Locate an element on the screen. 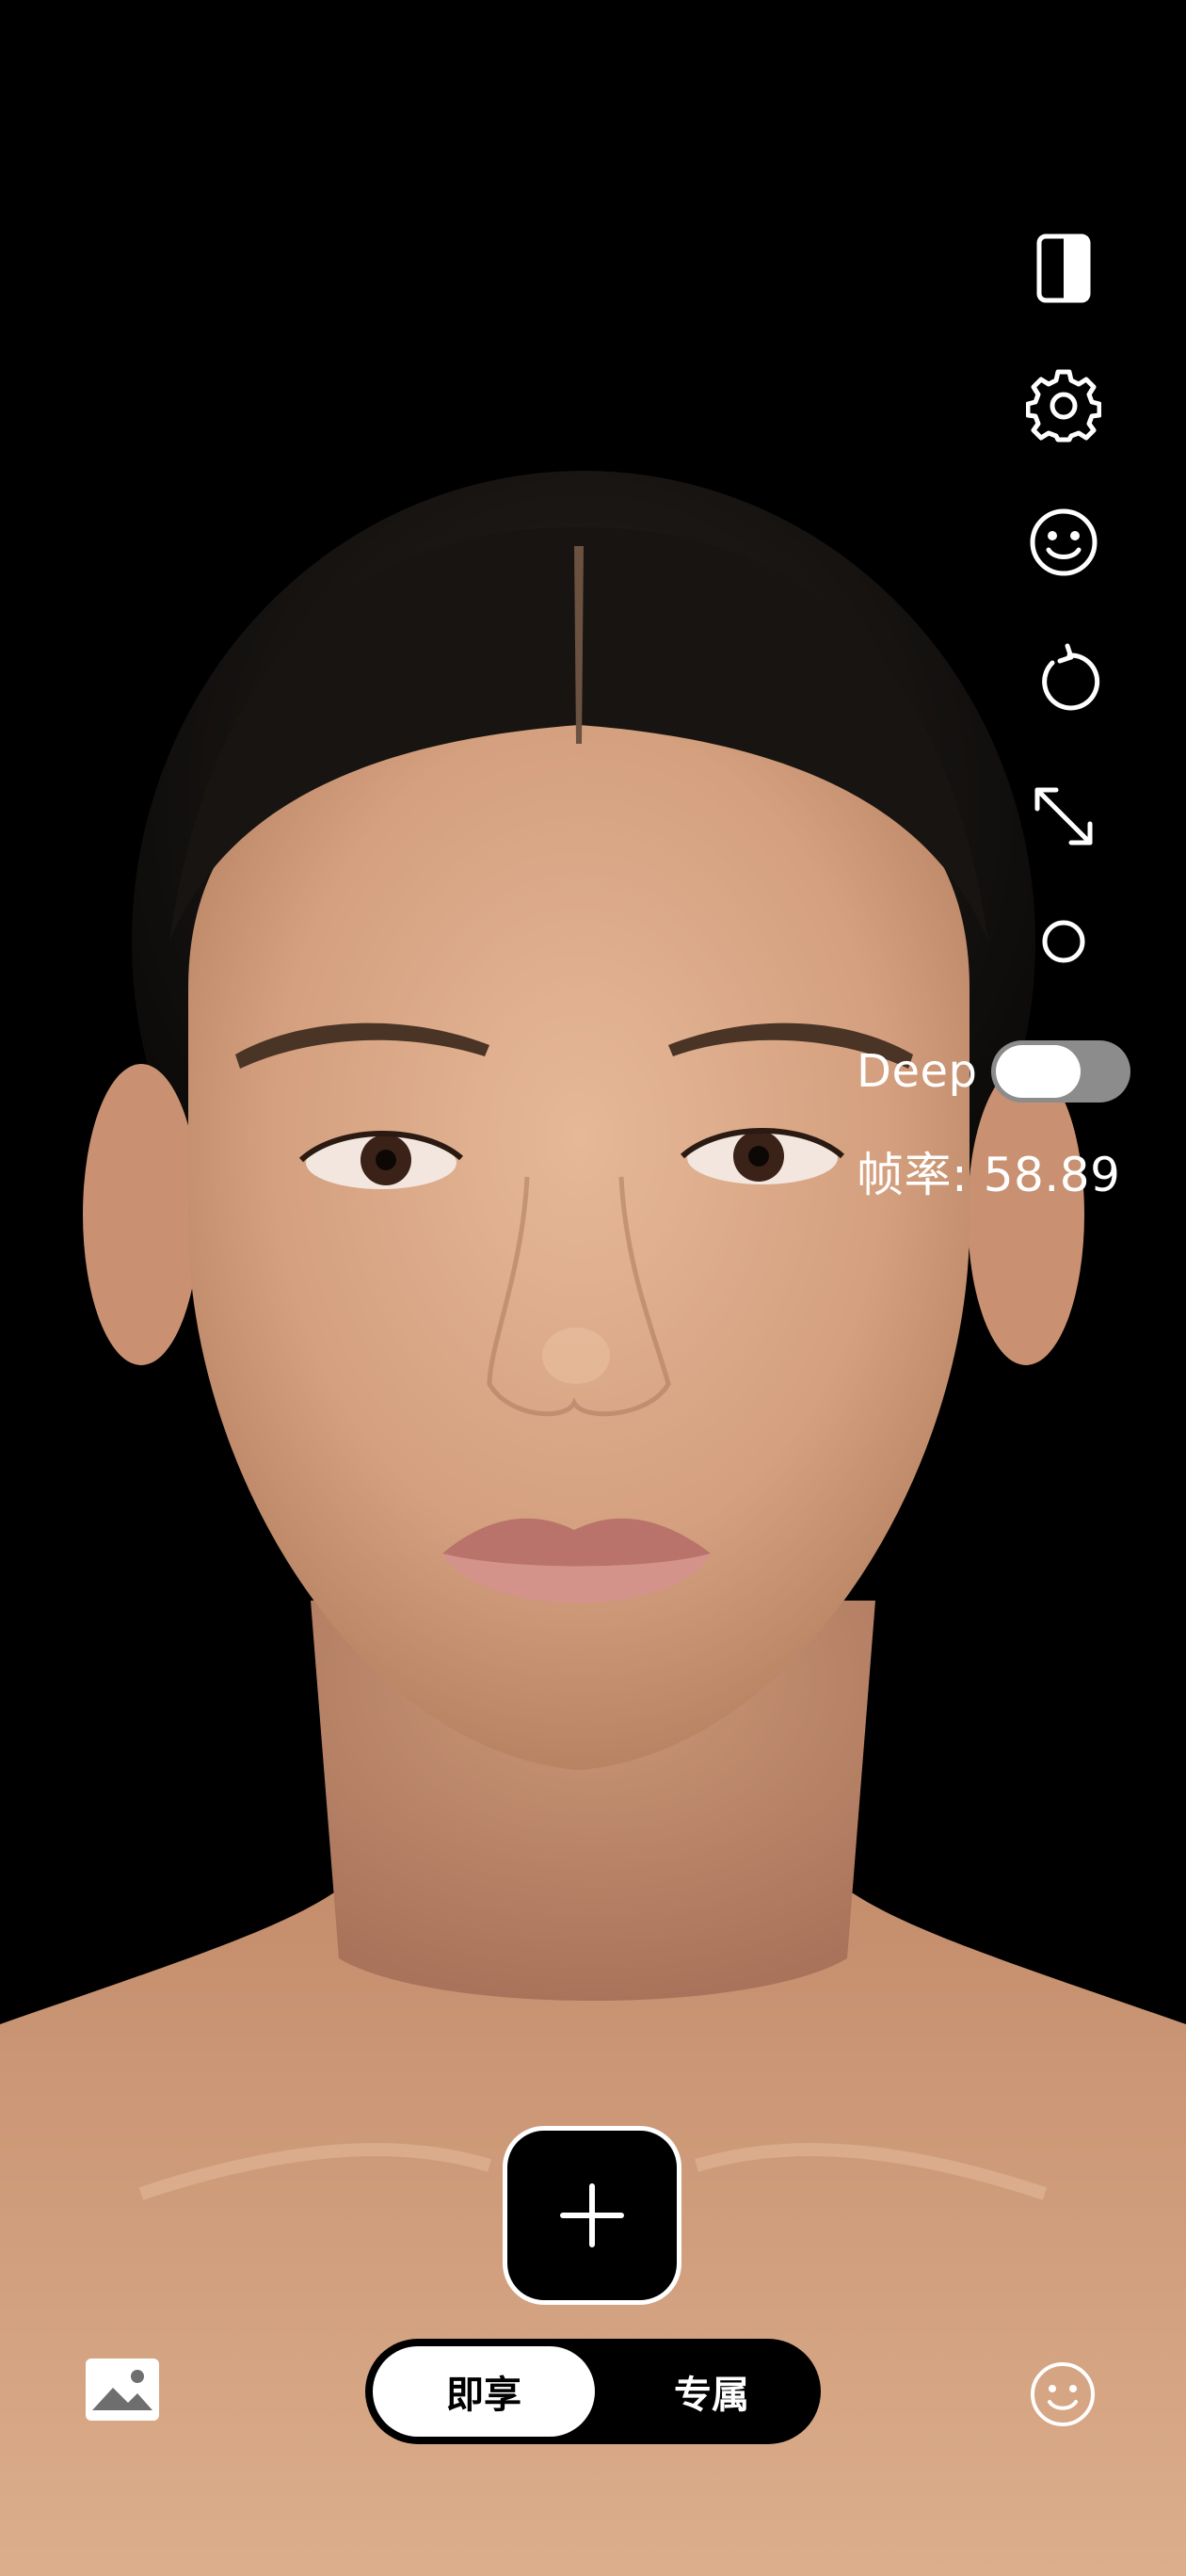  gallery-icon is located at coordinates (123, 2390).